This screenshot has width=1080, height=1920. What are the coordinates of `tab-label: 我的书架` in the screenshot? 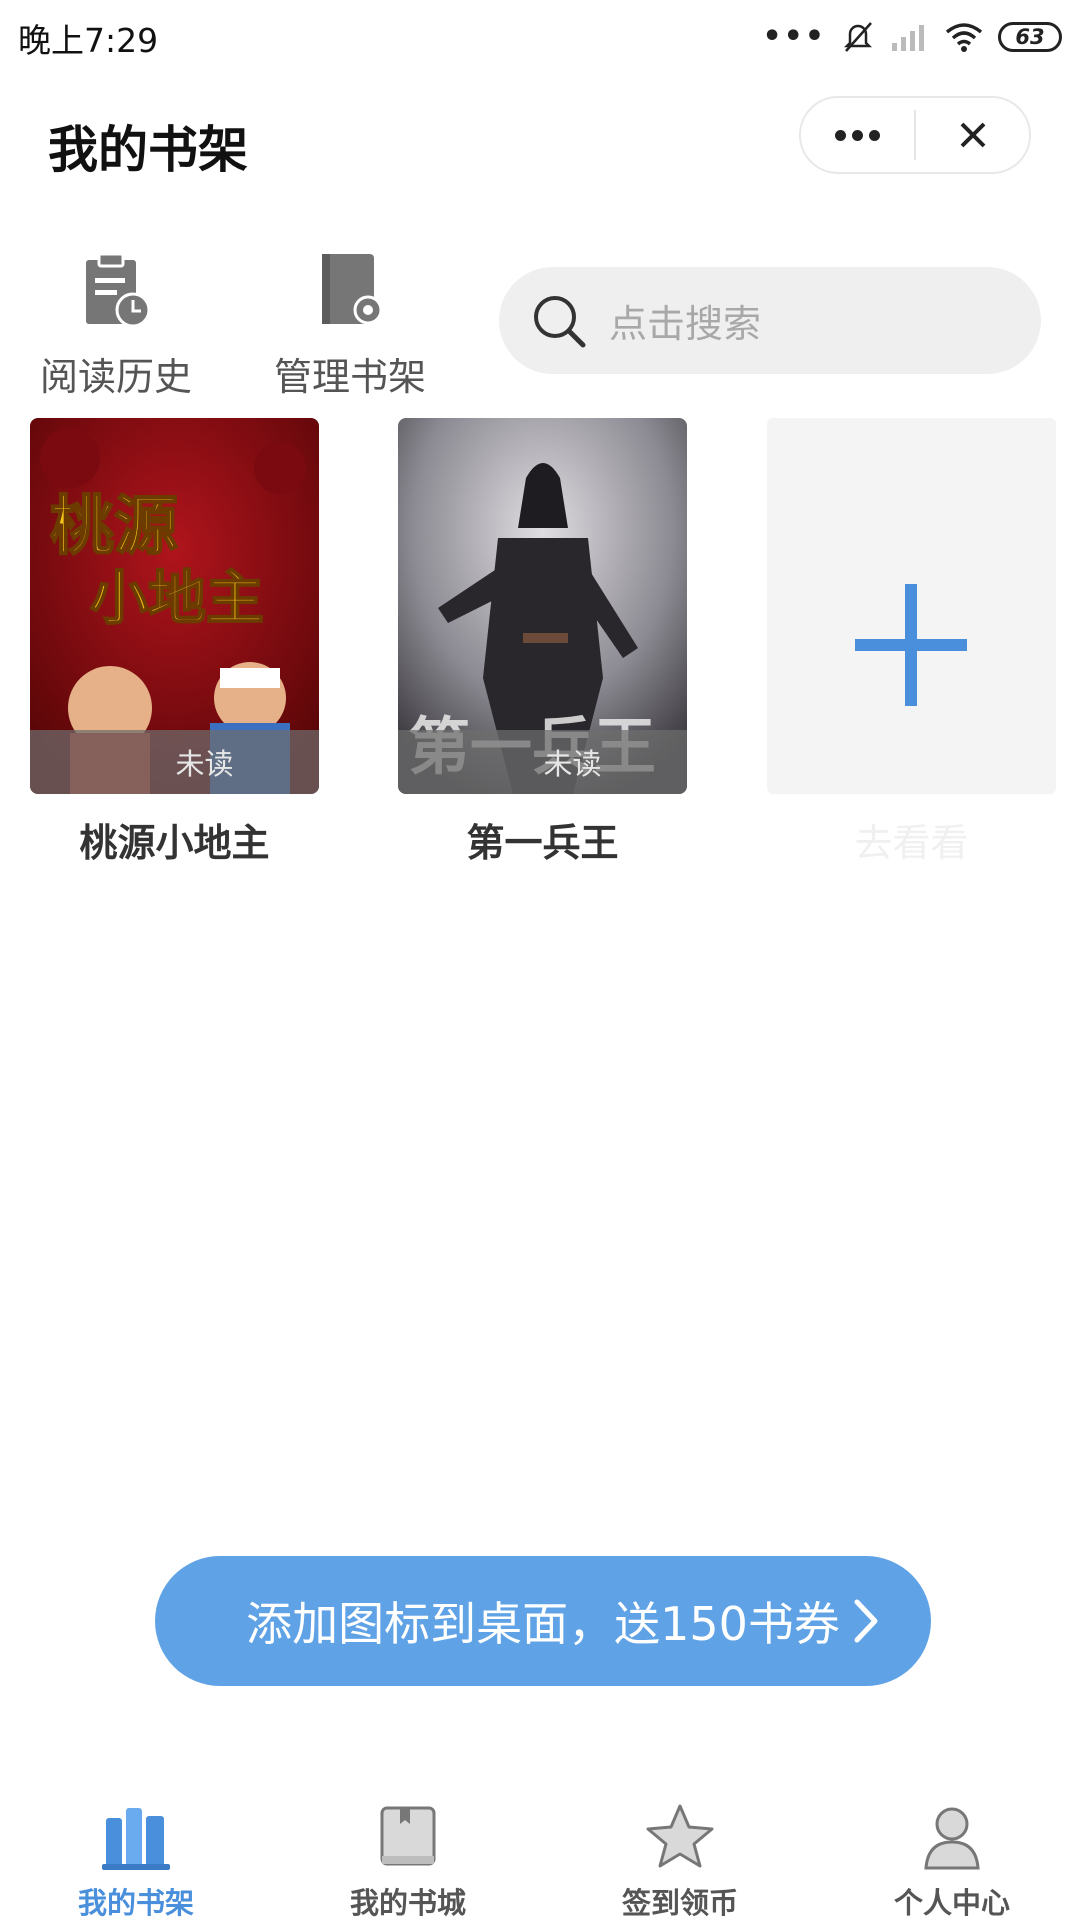 It's located at (135, 1903).